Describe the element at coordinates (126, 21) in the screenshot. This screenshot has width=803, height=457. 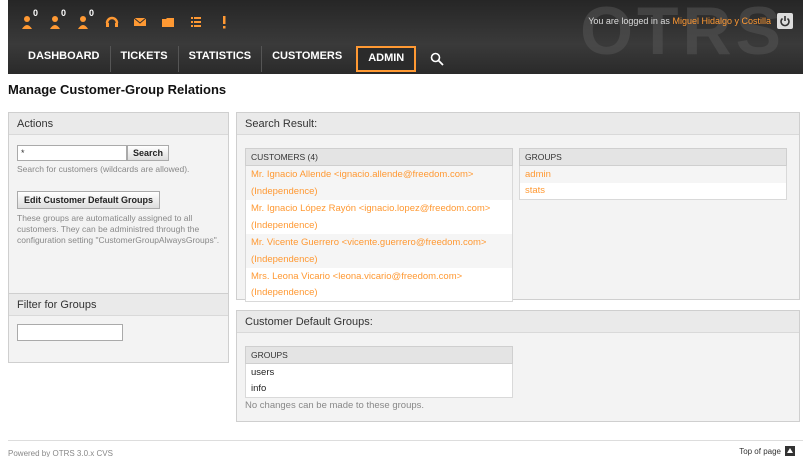
I see `toolbar: 0 0 0` at that location.